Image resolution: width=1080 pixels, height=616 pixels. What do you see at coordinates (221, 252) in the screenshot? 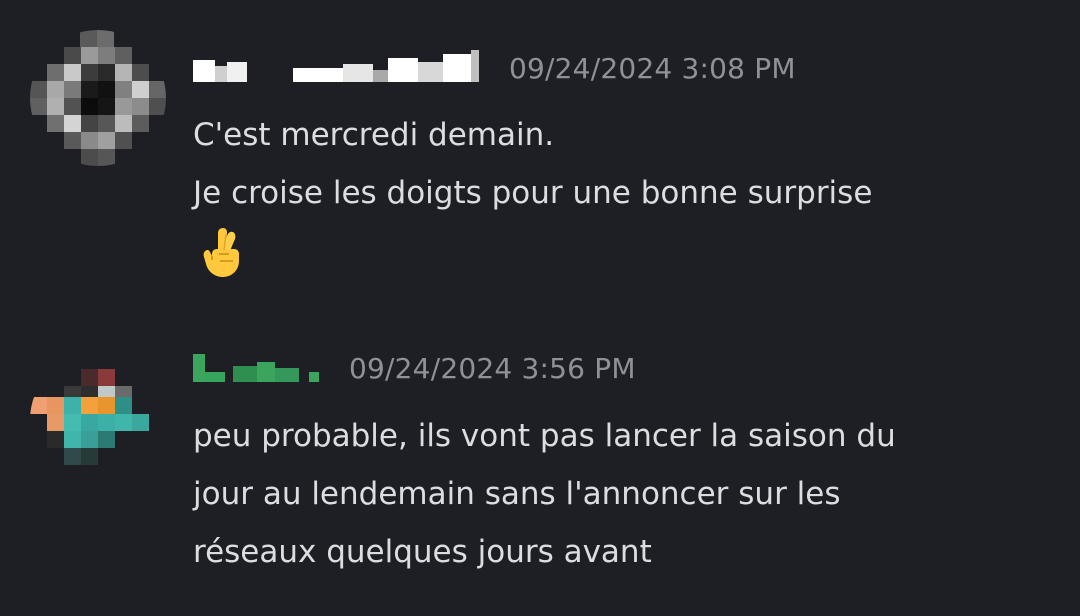
I see `crossed-fingers-icon` at bounding box center [221, 252].